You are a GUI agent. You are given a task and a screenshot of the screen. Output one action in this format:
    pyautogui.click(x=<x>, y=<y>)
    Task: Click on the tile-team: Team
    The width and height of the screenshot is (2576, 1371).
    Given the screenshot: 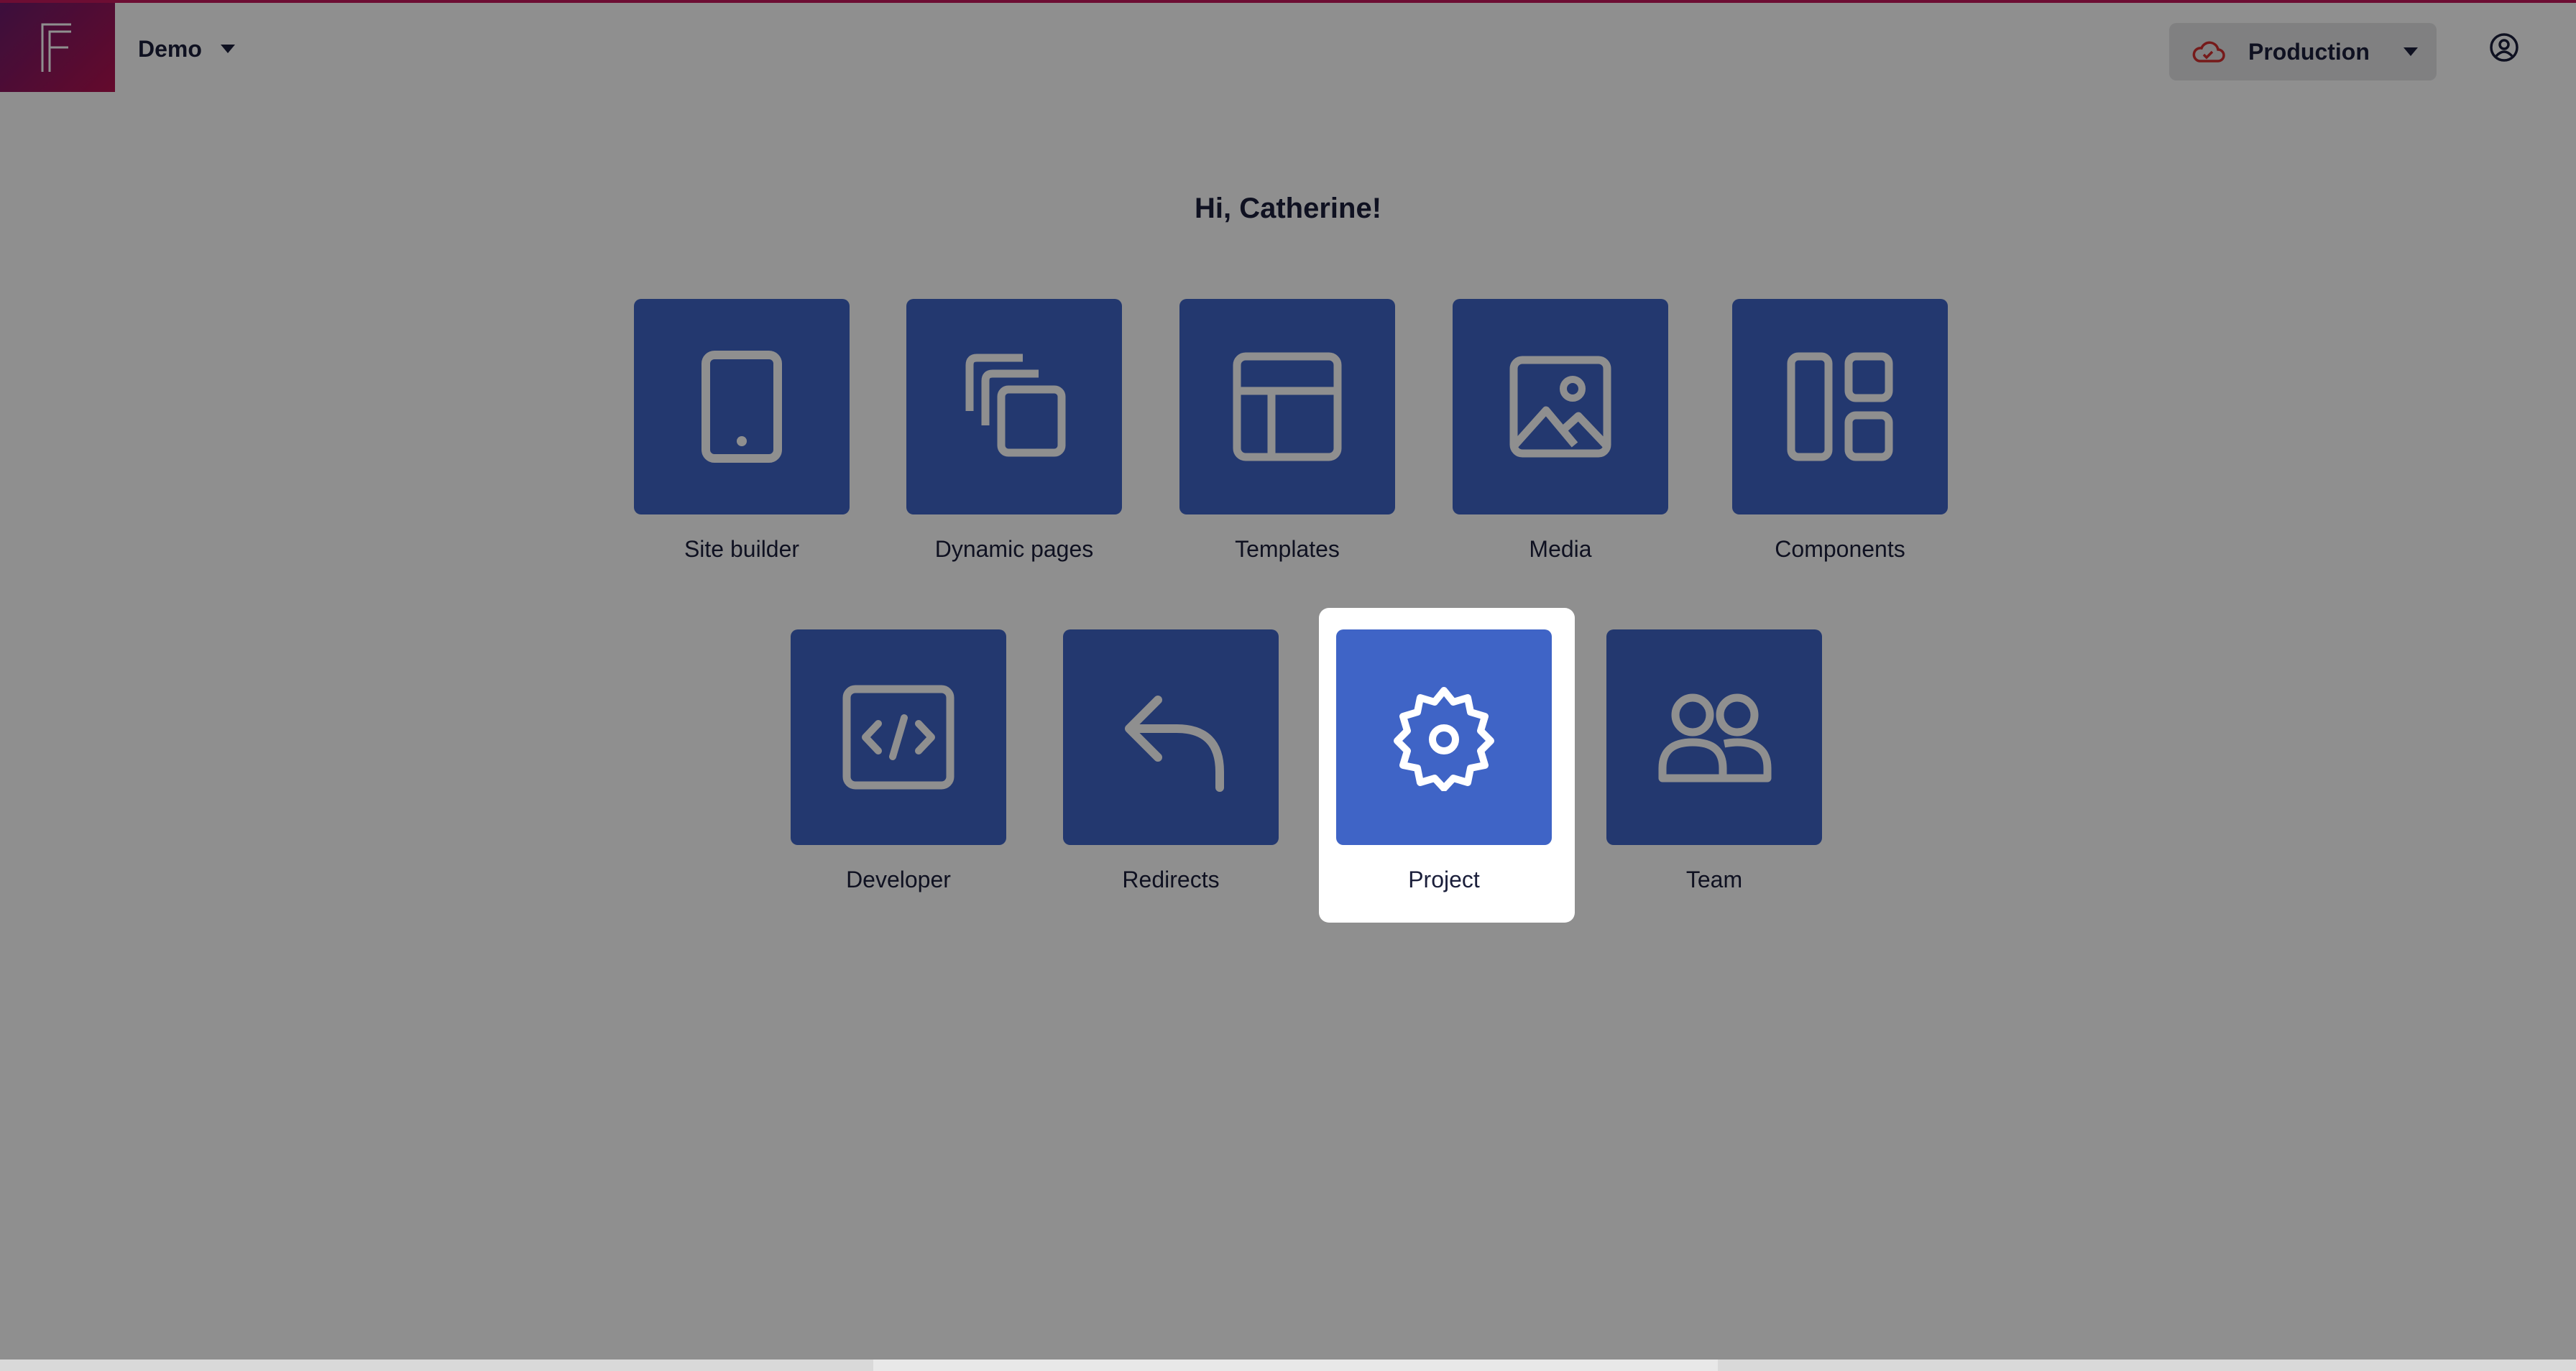 What is the action you would take?
    pyautogui.click(x=1714, y=776)
    